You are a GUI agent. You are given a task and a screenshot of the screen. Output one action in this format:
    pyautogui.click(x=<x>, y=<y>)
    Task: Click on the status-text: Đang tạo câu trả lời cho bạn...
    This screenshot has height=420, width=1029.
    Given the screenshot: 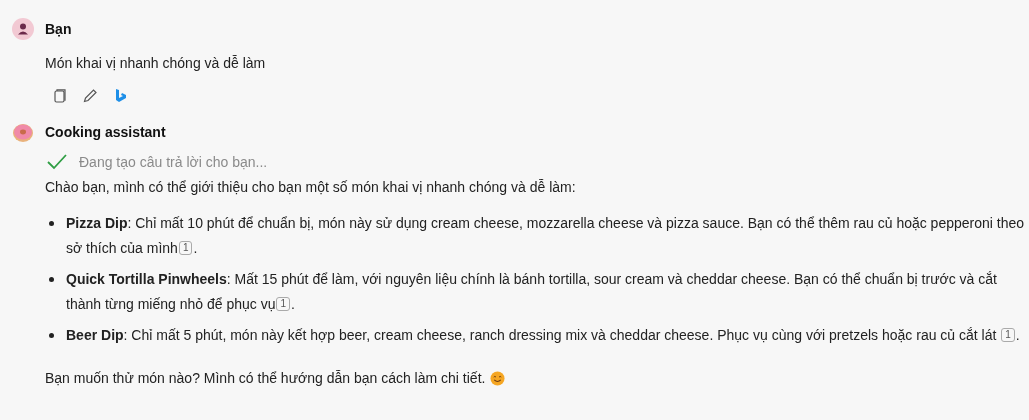 What is the action you would take?
    pyautogui.click(x=173, y=162)
    